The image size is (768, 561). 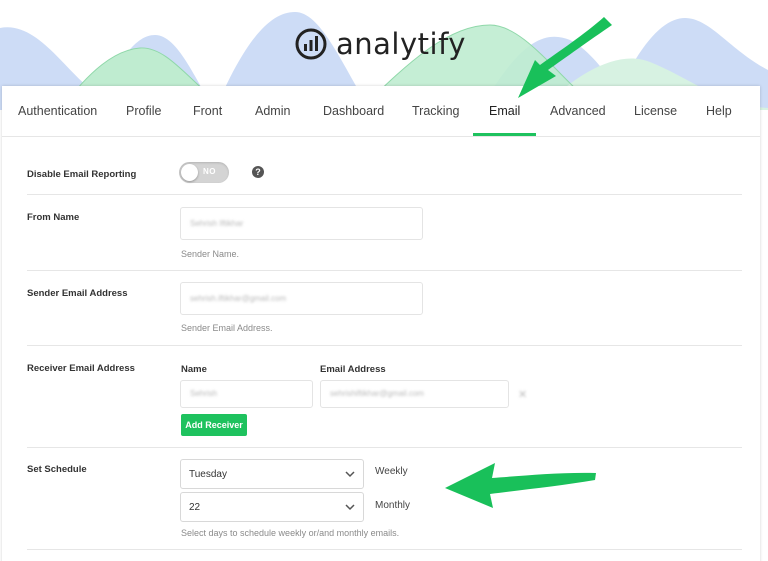 What do you see at coordinates (204, 393) in the screenshot?
I see `receiver-name-value: Sehrish` at bounding box center [204, 393].